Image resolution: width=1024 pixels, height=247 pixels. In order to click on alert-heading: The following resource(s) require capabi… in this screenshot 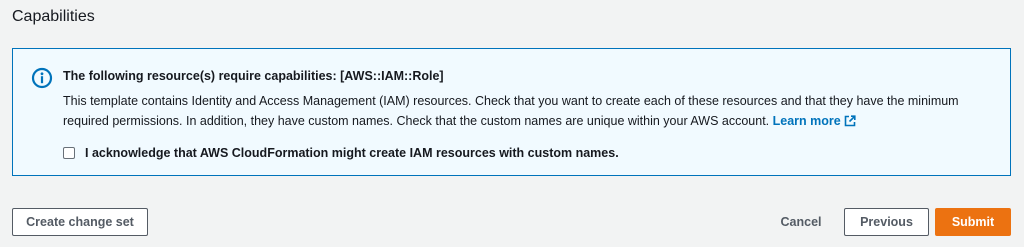, I will do `click(253, 76)`.